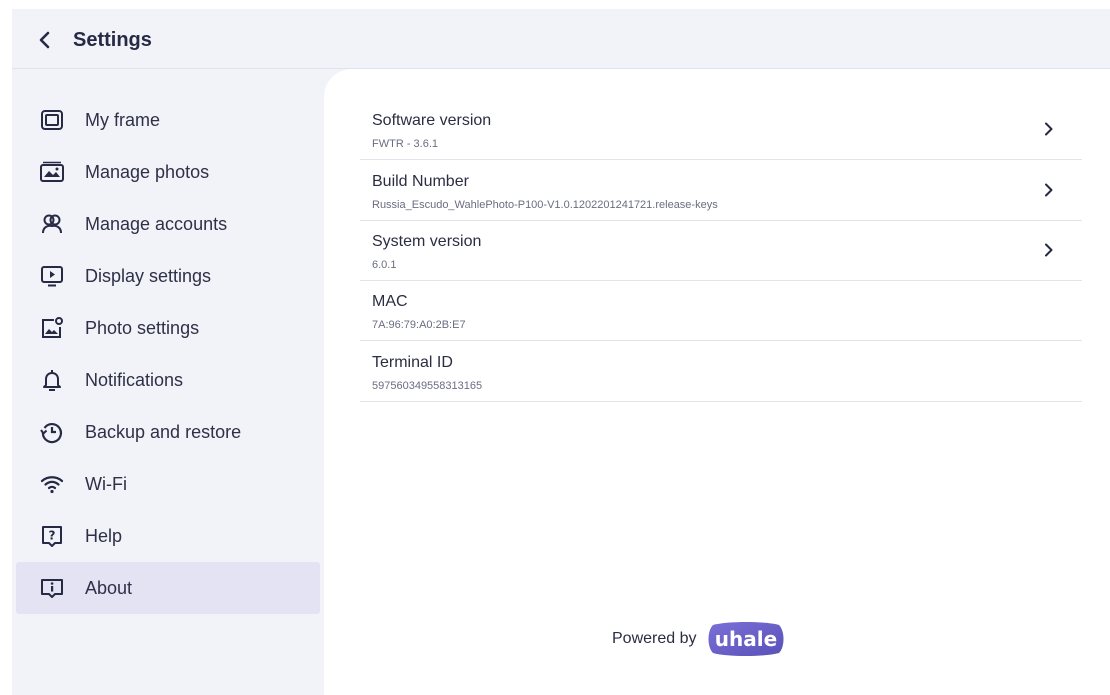  I want to click on row-value: 7A:96:79:A0:2B:E7, so click(419, 325).